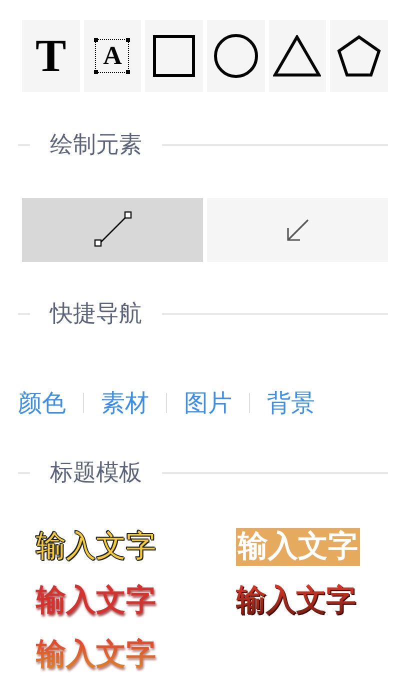  Describe the element at coordinates (96, 145) in the screenshot. I see `section-title: 绘制元素` at that location.